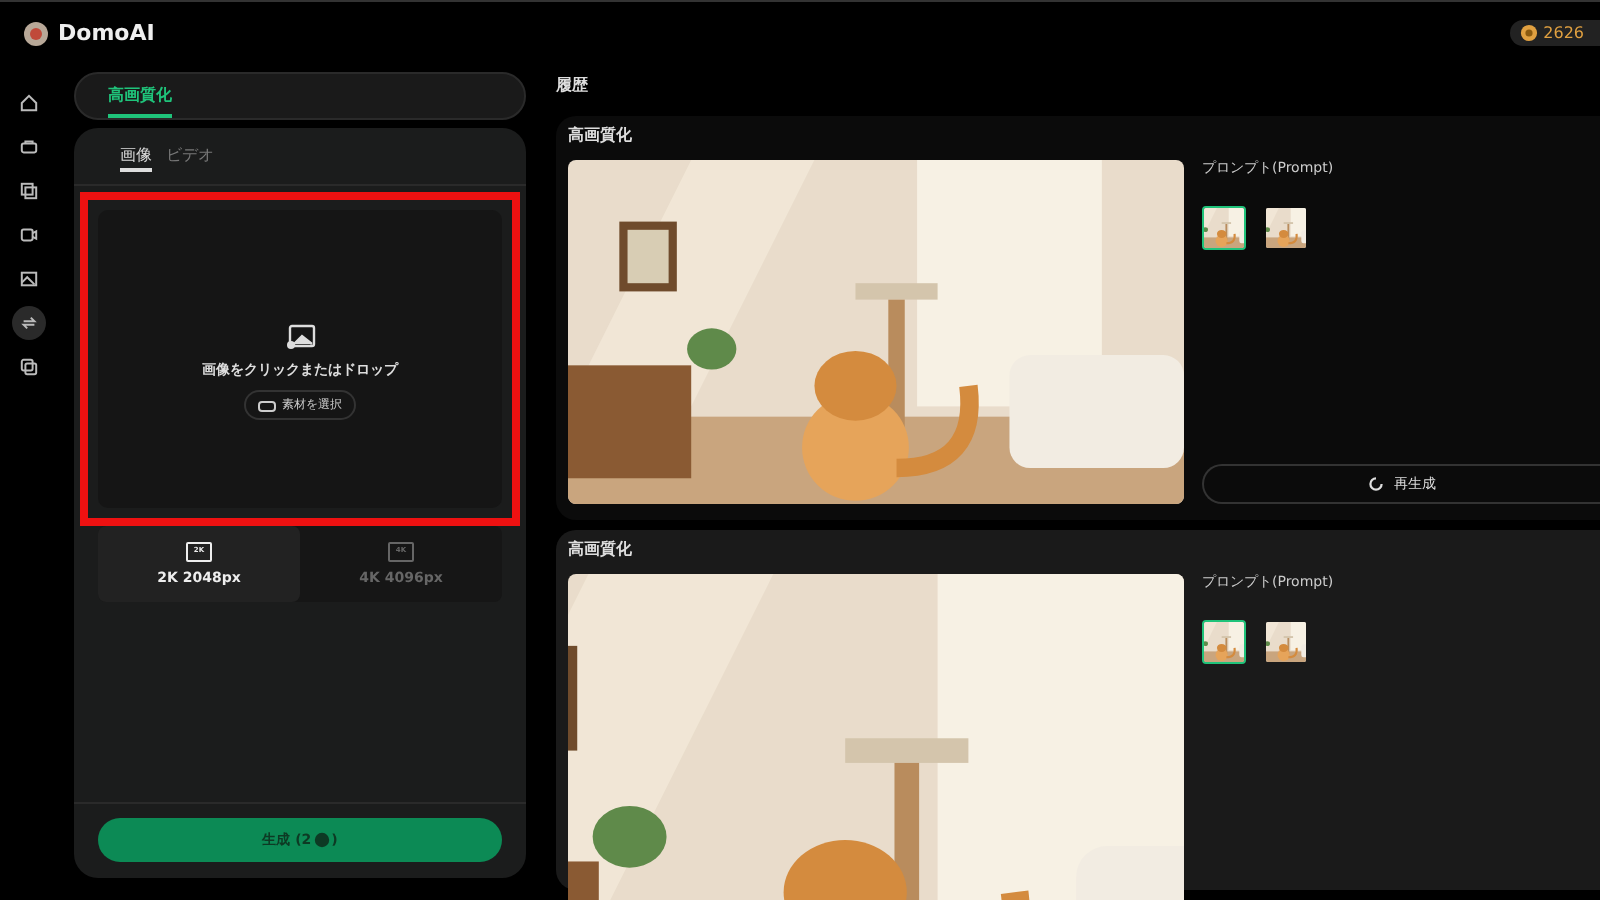 The height and width of the screenshot is (900, 1600). Describe the element at coordinates (190, 156) in the screenshot. I see `media-tab: ビデオ` at that location.